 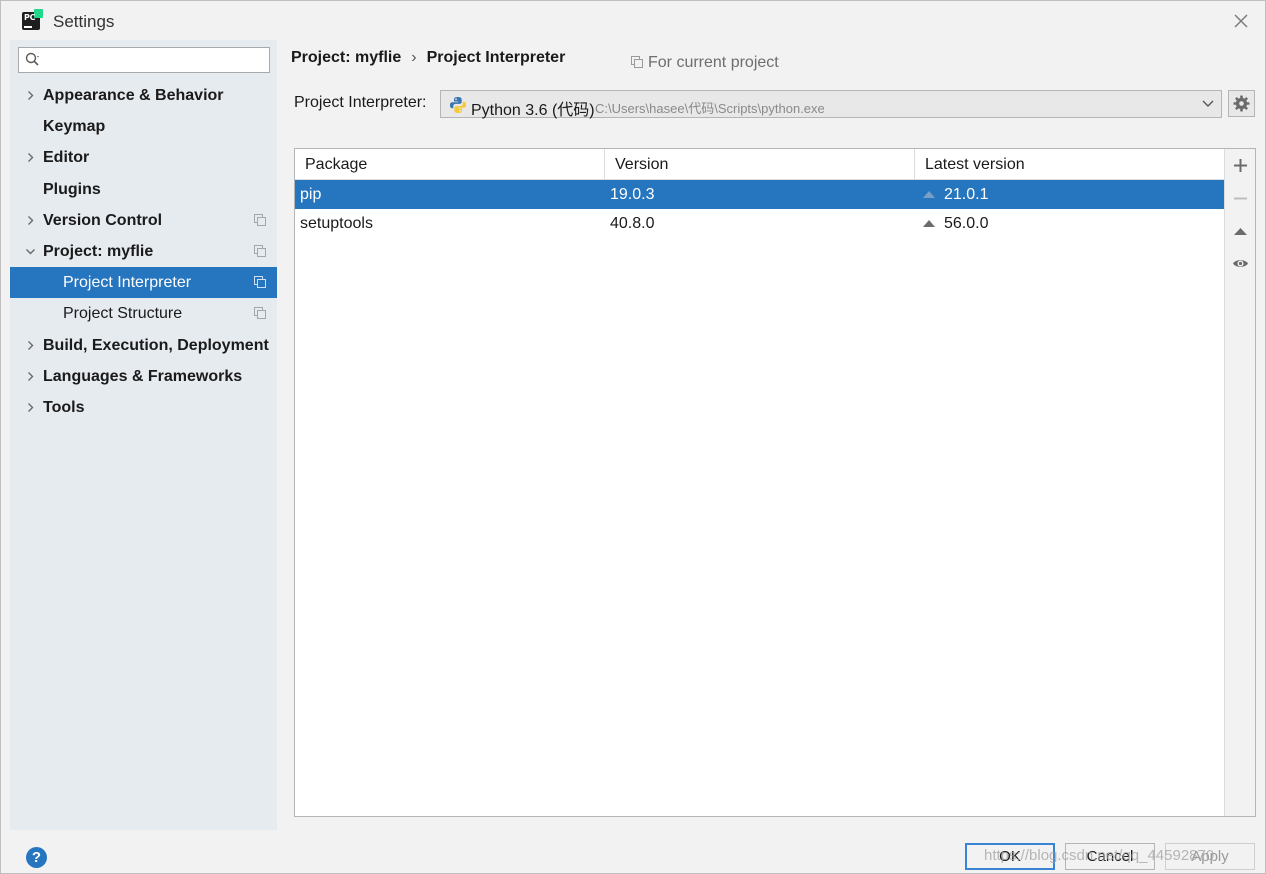 I want to click on column-header-version: Version, so click(x=760, y=164).